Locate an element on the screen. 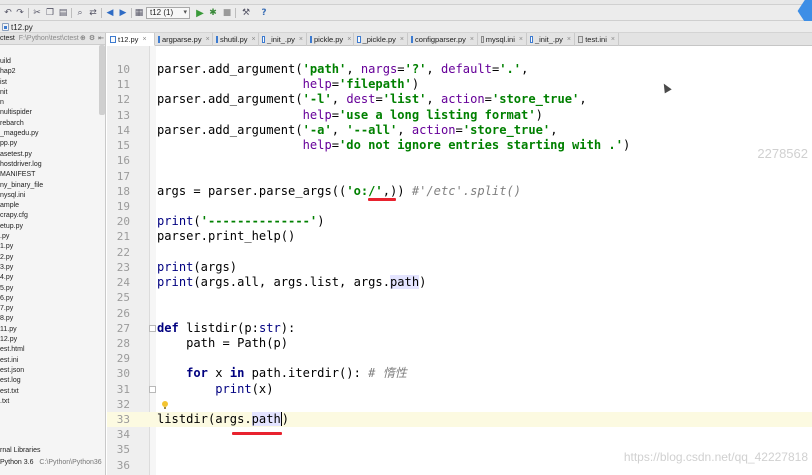 The width and height of the screenshot is (812, 475). project-tree-item: crapy.cfg is located at coordinates (52, 216).